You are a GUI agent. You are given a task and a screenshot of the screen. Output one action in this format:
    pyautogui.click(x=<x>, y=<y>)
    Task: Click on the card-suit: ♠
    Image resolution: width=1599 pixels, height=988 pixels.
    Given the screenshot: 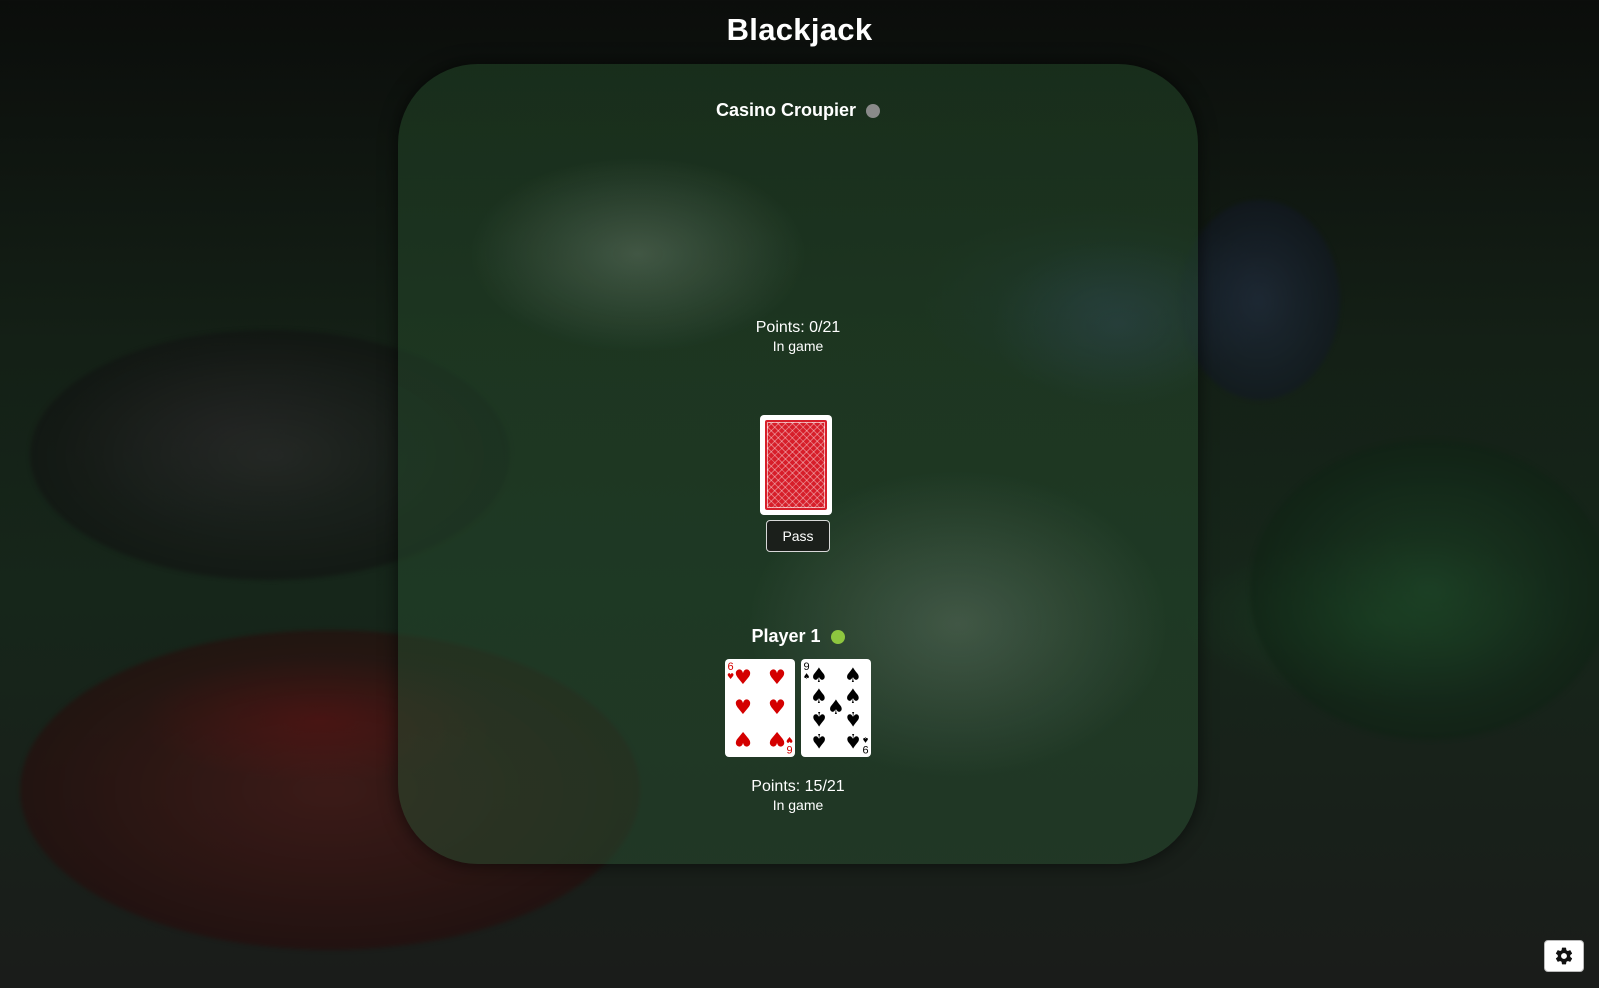 What is the action you would take?
    pyautogui.click(x=865, y=739)
    